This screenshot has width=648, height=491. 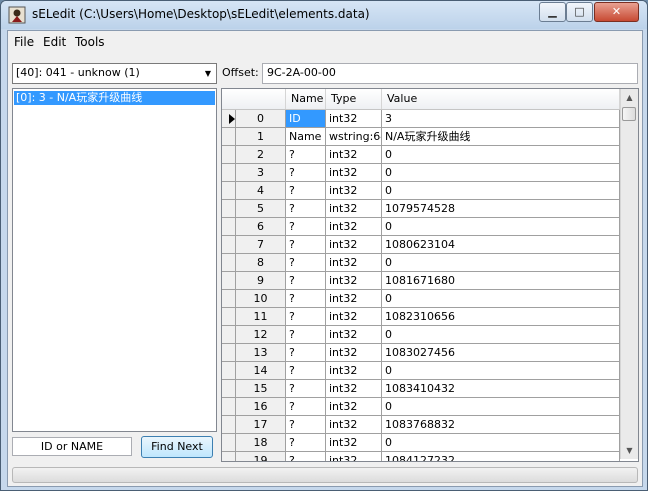 I want to click on scroll-thumb, so click(x=629, y=114).